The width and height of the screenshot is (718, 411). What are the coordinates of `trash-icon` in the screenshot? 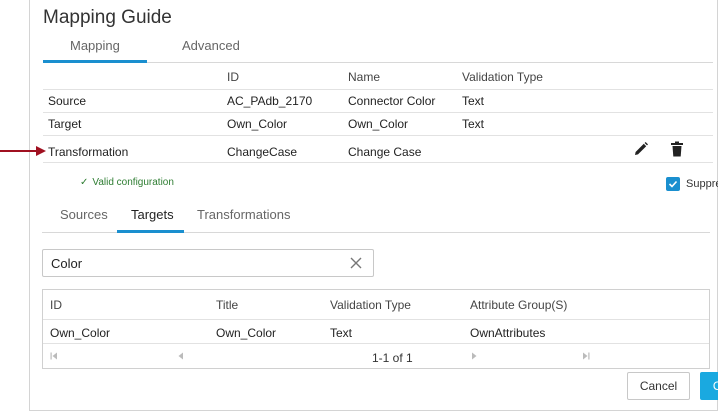 It's located at (677, 149).